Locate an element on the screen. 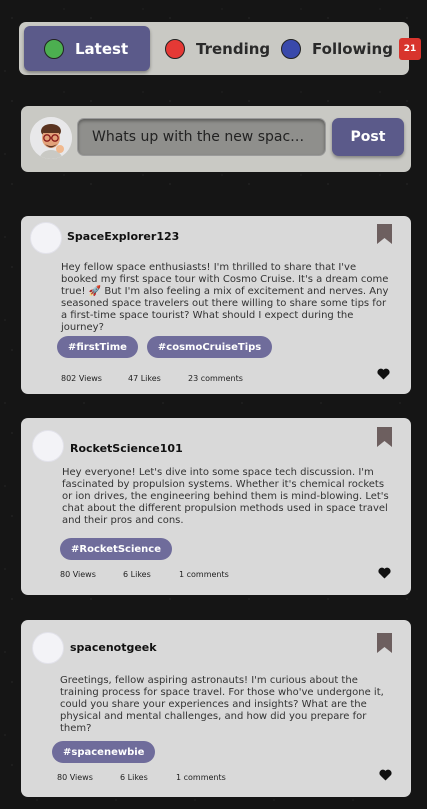  likes-count: 47 Likes is located at coordinates (144, 378).